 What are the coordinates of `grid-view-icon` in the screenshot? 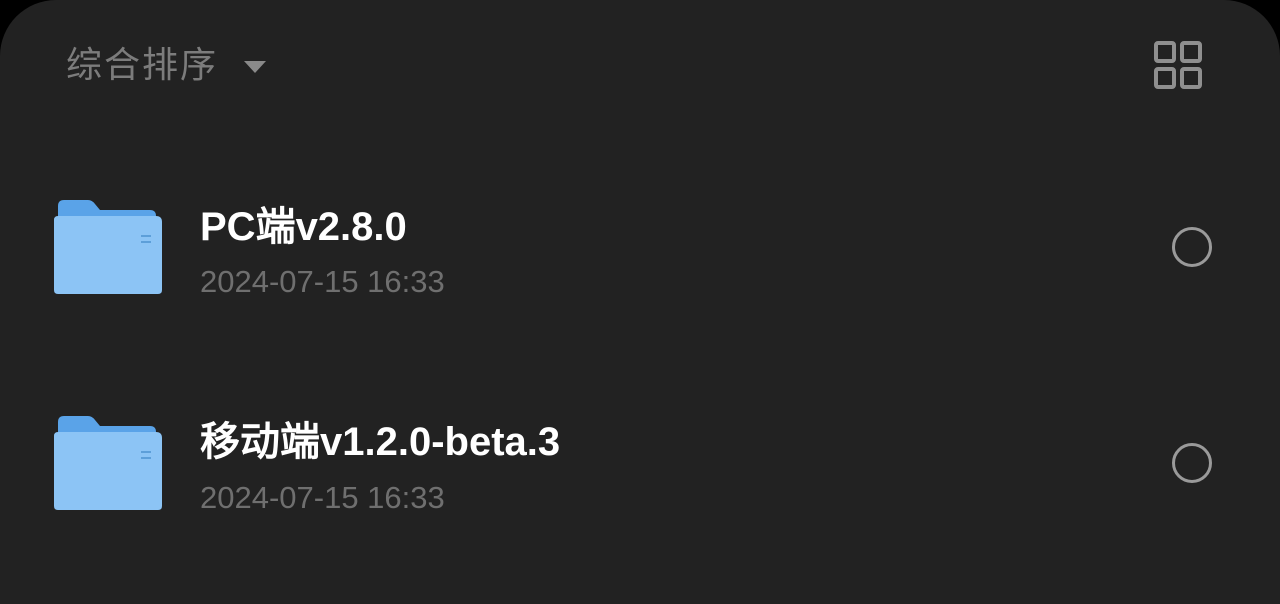 It's located at (1178, 65).